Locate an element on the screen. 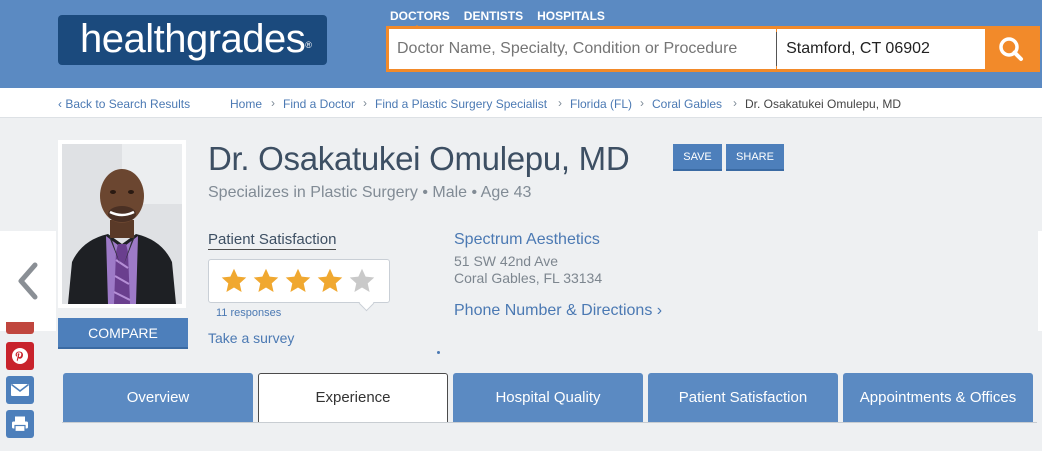 The width and height of the screenshot is (1042, 451). share-button: SHARE is located at coordinates (755, 157).